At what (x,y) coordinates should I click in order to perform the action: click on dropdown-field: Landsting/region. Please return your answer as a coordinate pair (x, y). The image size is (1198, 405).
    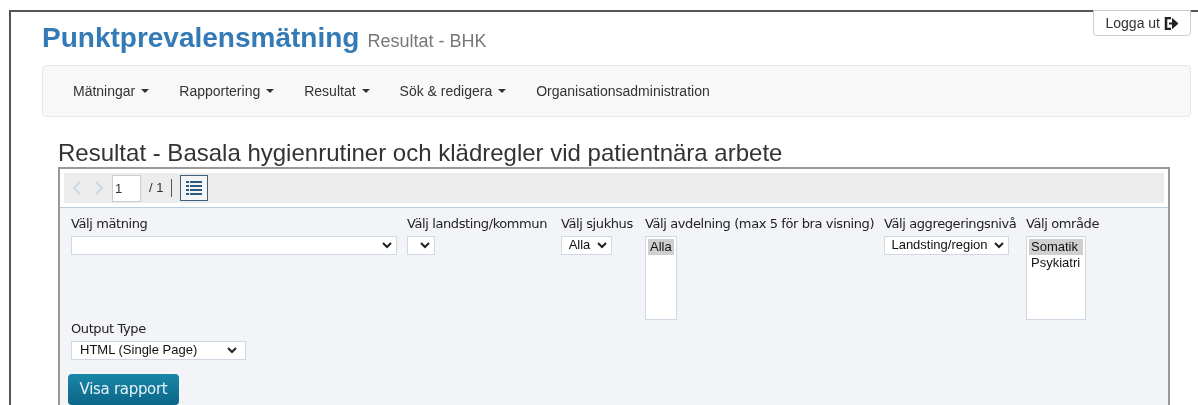
    Looking at the image, I should click on (946, 245).